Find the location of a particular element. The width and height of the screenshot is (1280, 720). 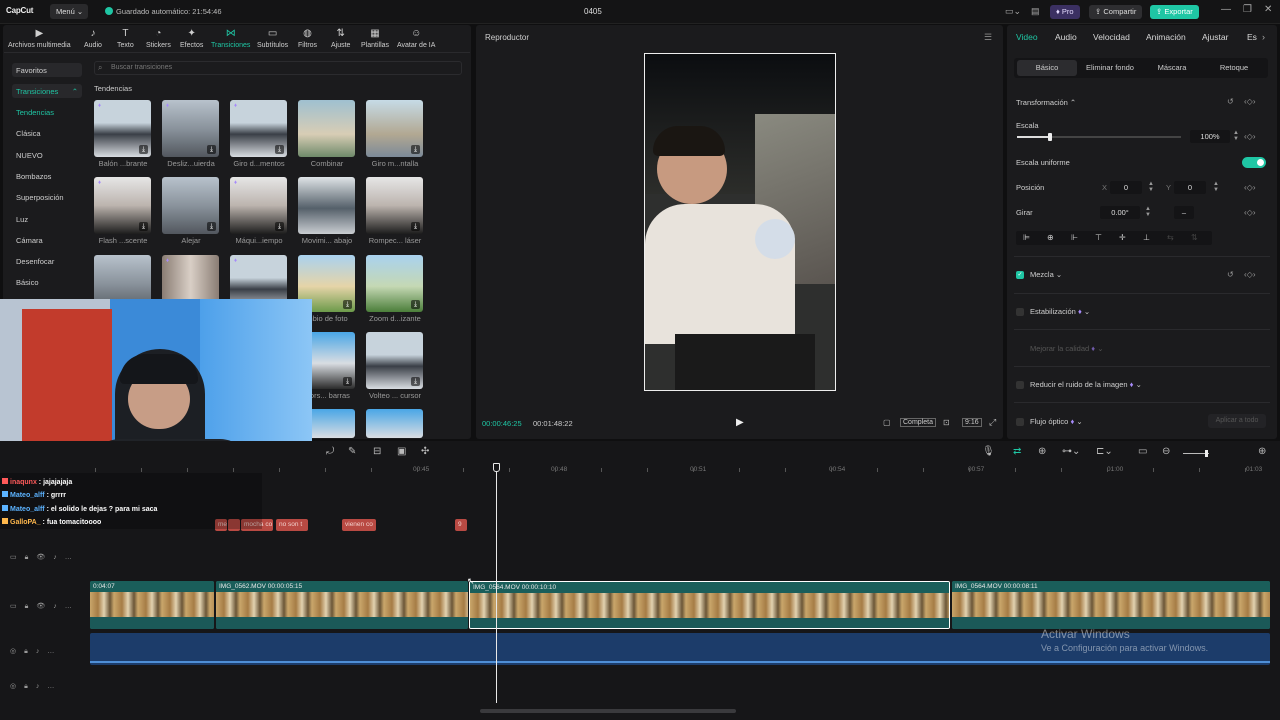

microphone-icon: 🎙︎ is located at coordinates (988, 451).